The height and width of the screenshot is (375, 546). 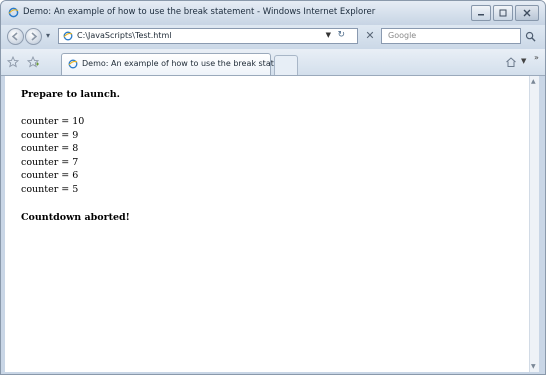 I want to click on address-text: C:\JavaScripts\Test.html, so click(x=124, y=35).